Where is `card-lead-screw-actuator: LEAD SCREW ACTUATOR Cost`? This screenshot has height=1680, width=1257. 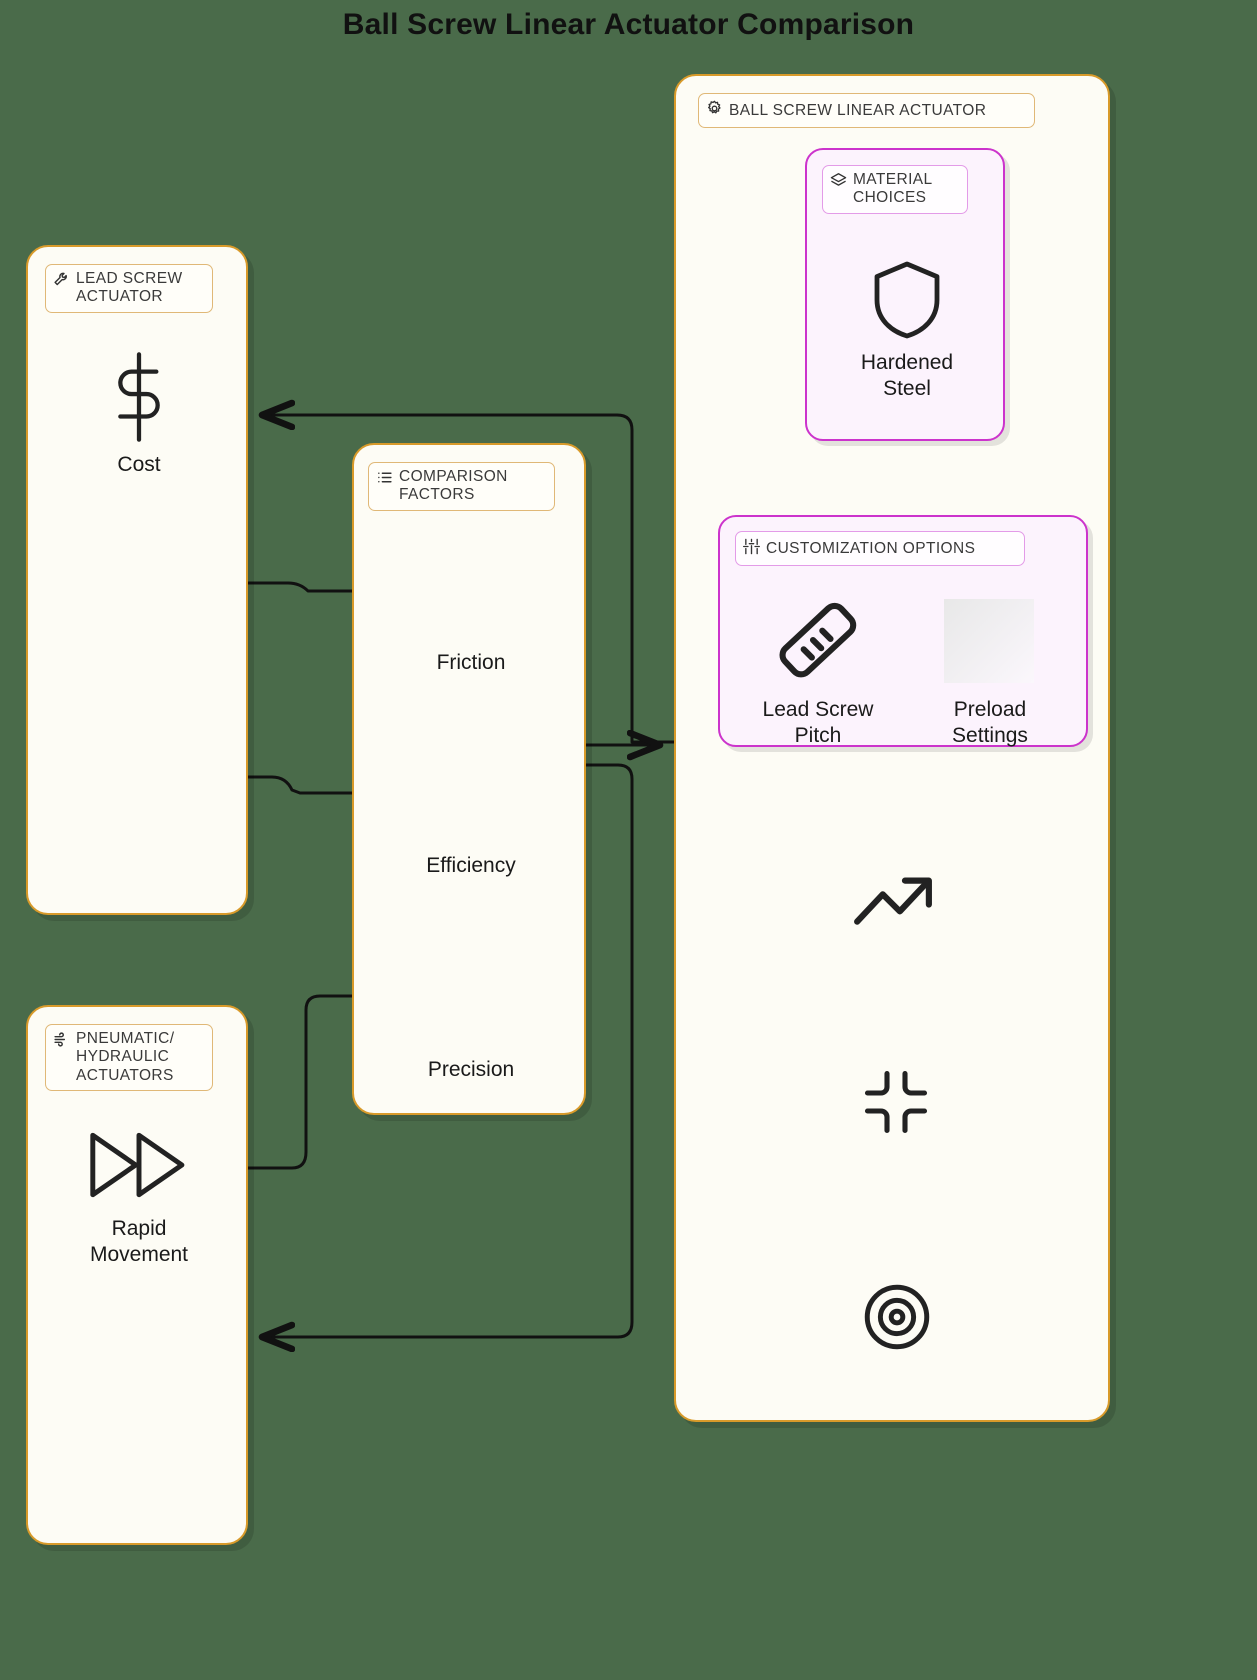 card-lead-screw-actuator: LEAD SCREW ACTUATOR Cost is located at coordinates (137, 580).